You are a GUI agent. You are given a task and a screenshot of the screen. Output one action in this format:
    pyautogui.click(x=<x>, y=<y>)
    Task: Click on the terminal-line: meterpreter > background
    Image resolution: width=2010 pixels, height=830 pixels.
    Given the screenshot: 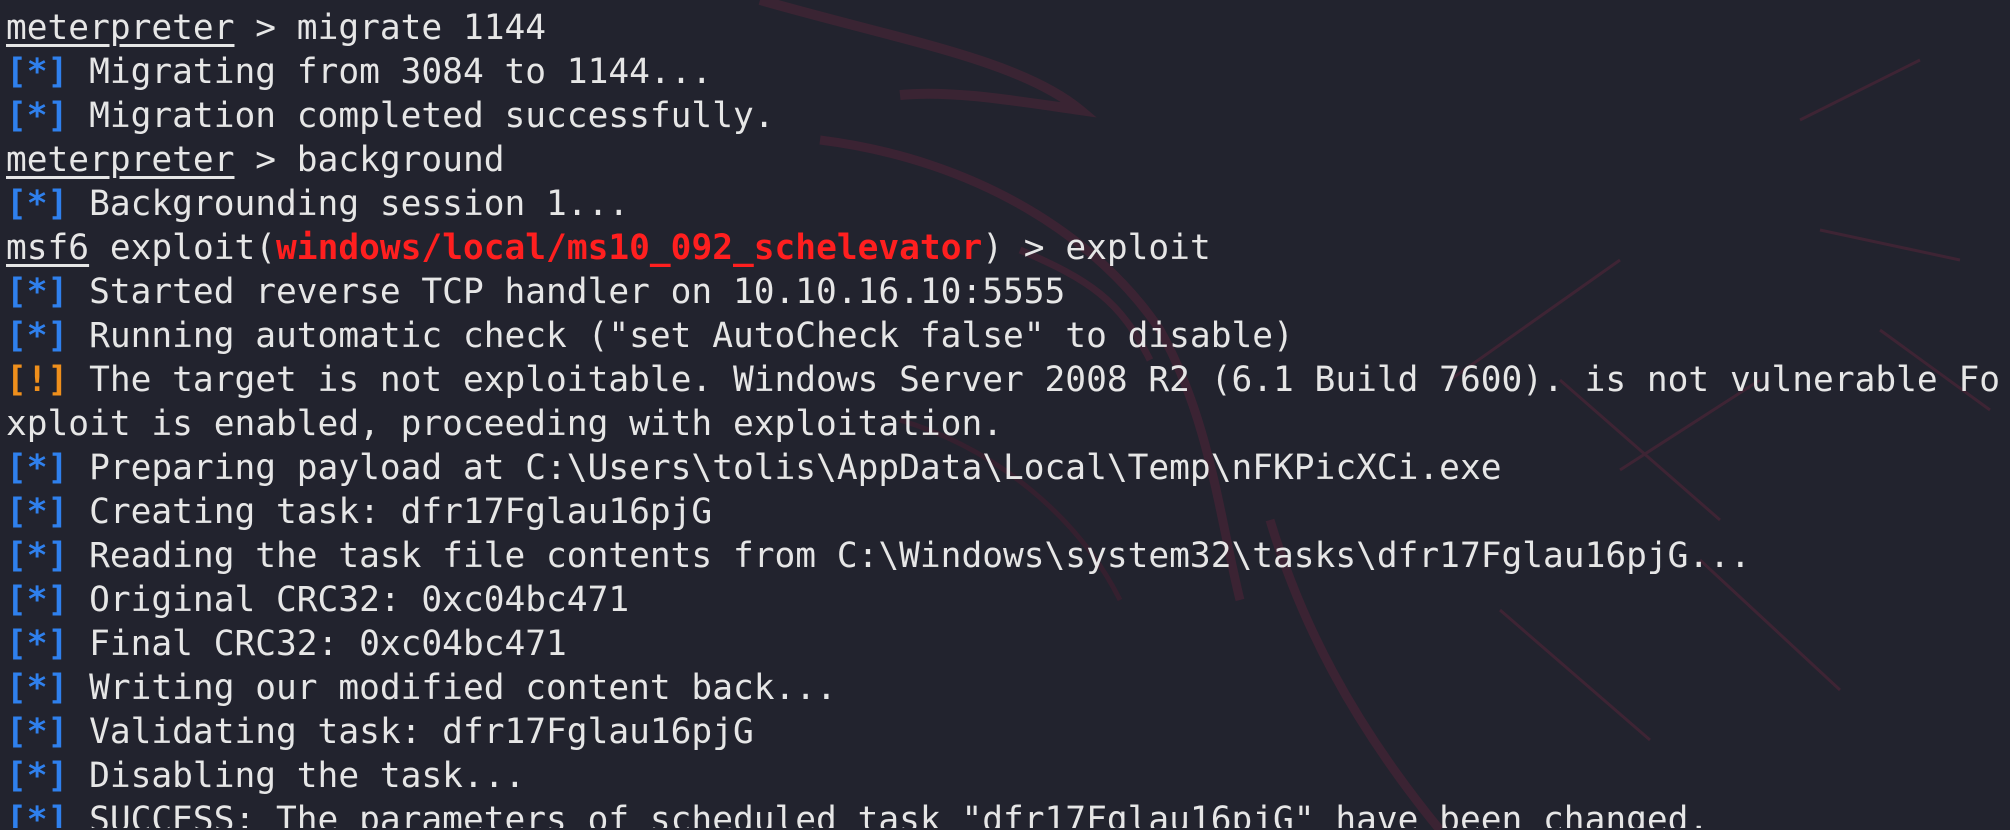 What is the action you would take?
    pyautogui.click(x=1006, y=160)
    